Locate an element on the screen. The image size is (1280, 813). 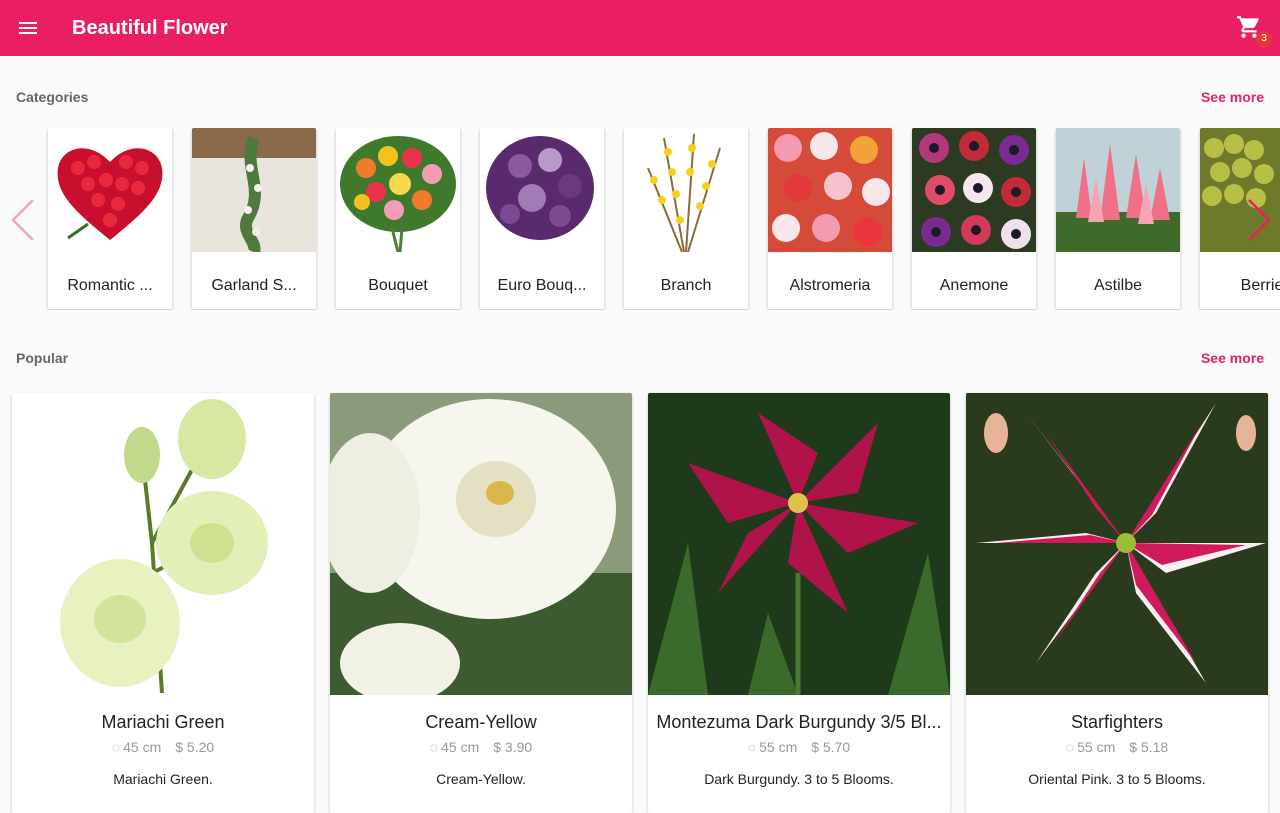
product-image-stargazer-lily is located at coordinates (1117, 544).